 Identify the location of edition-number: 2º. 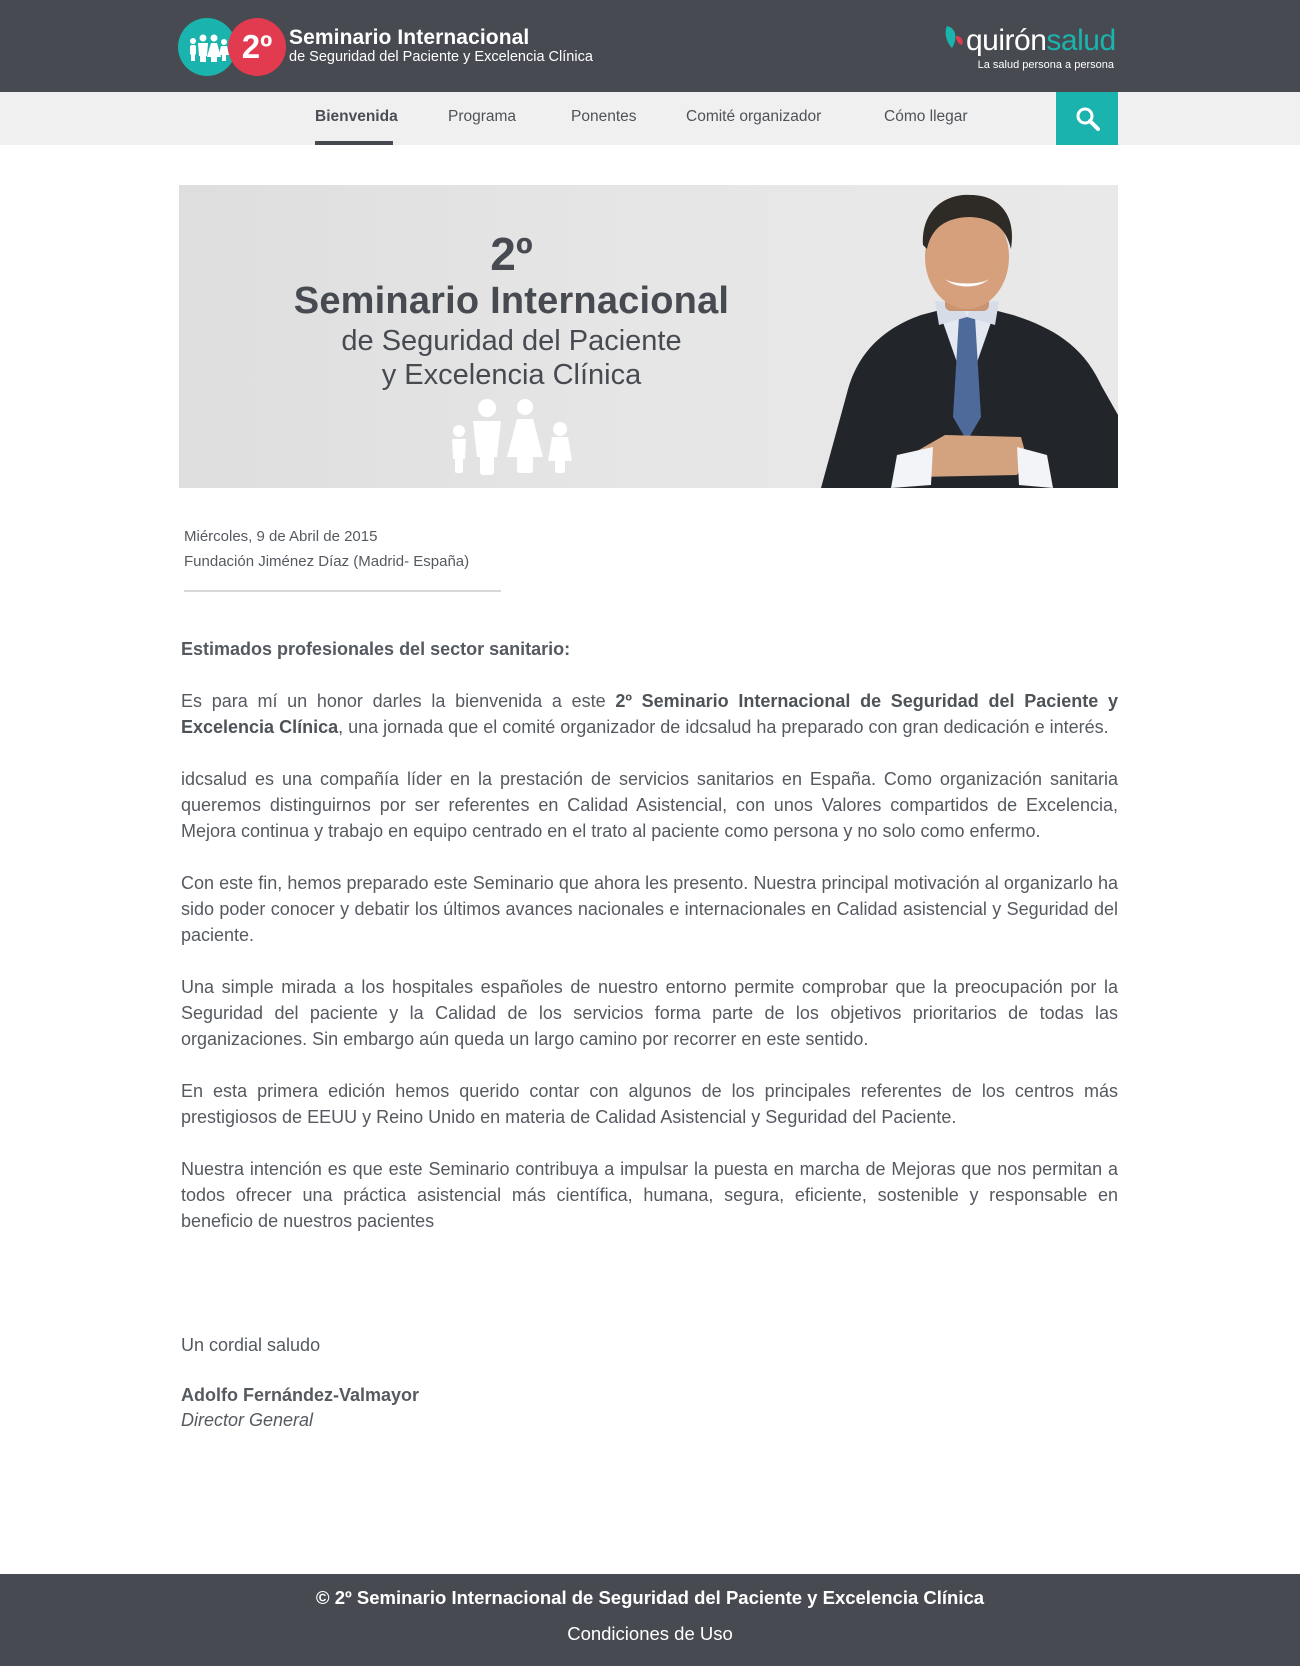
(257, 46).